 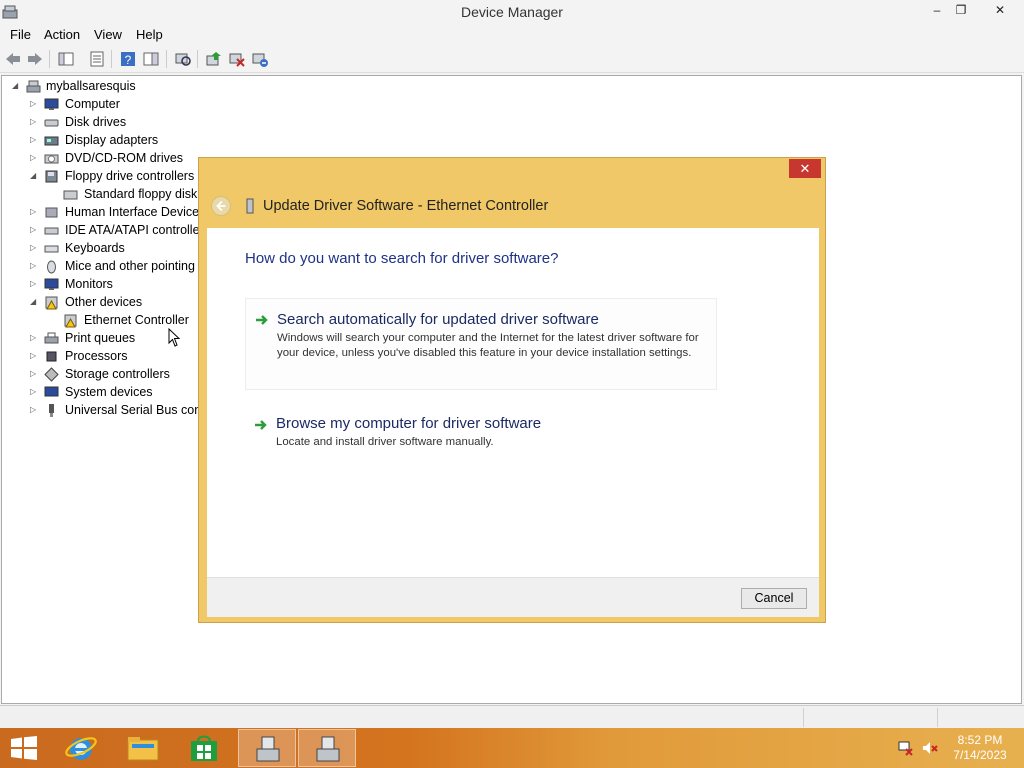 What do you see at coordinates (129, 321) in the screenshot?
I see `tree-item-ethernet-controller: Ethernet Controller` at bounding box center [129, 321].